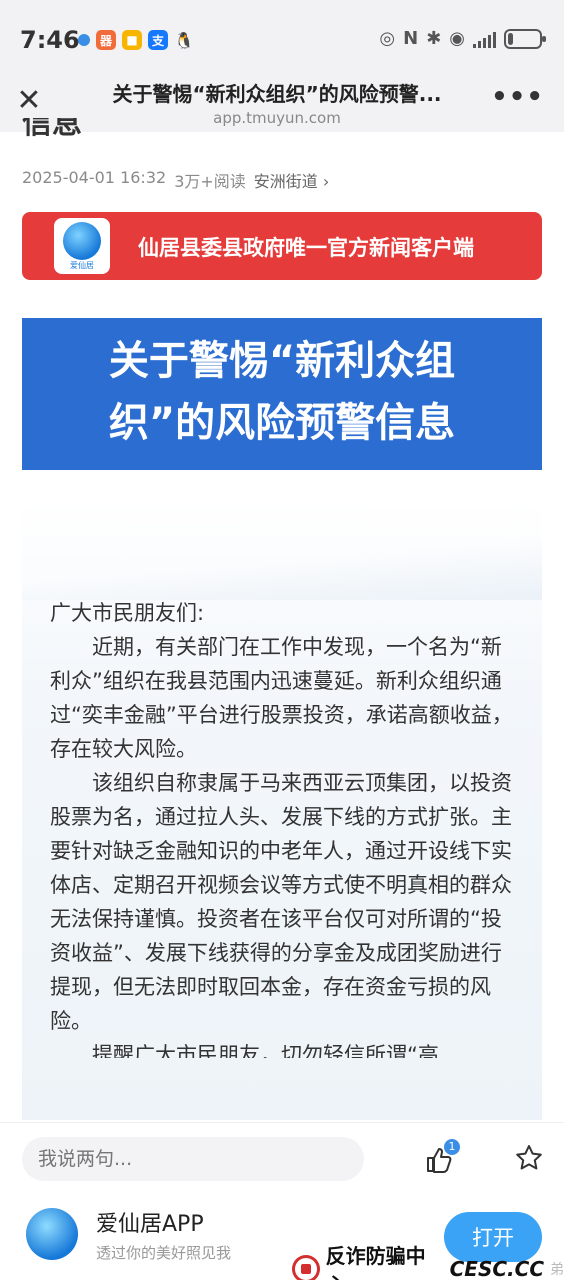  I want to click on watermark-logo-icon, so click(306, 1267).